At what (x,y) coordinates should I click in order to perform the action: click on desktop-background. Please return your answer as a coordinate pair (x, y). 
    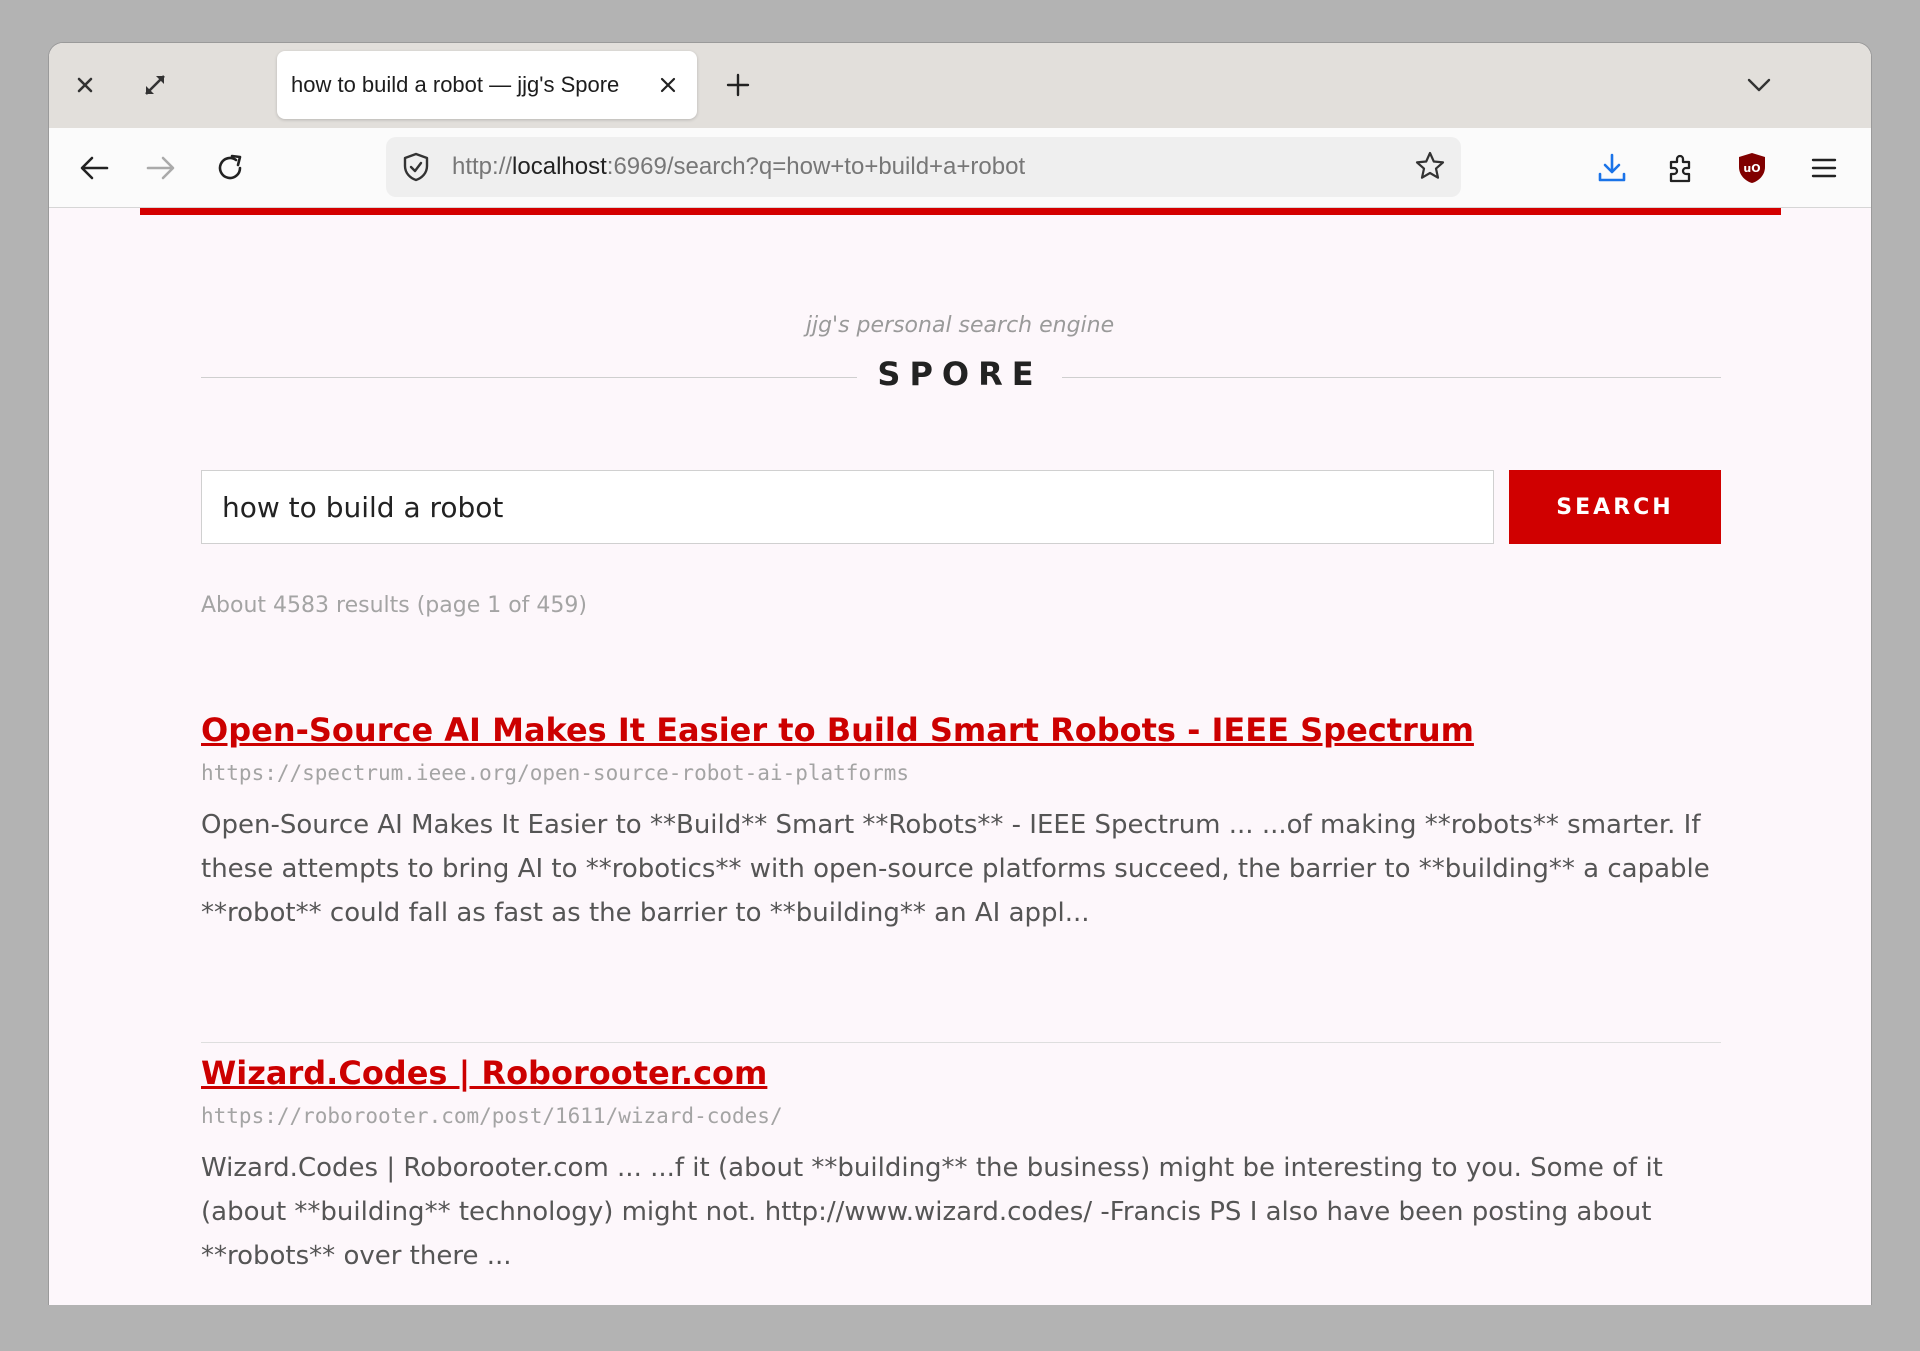
    Looking at the image, I should click on (960, 1328).